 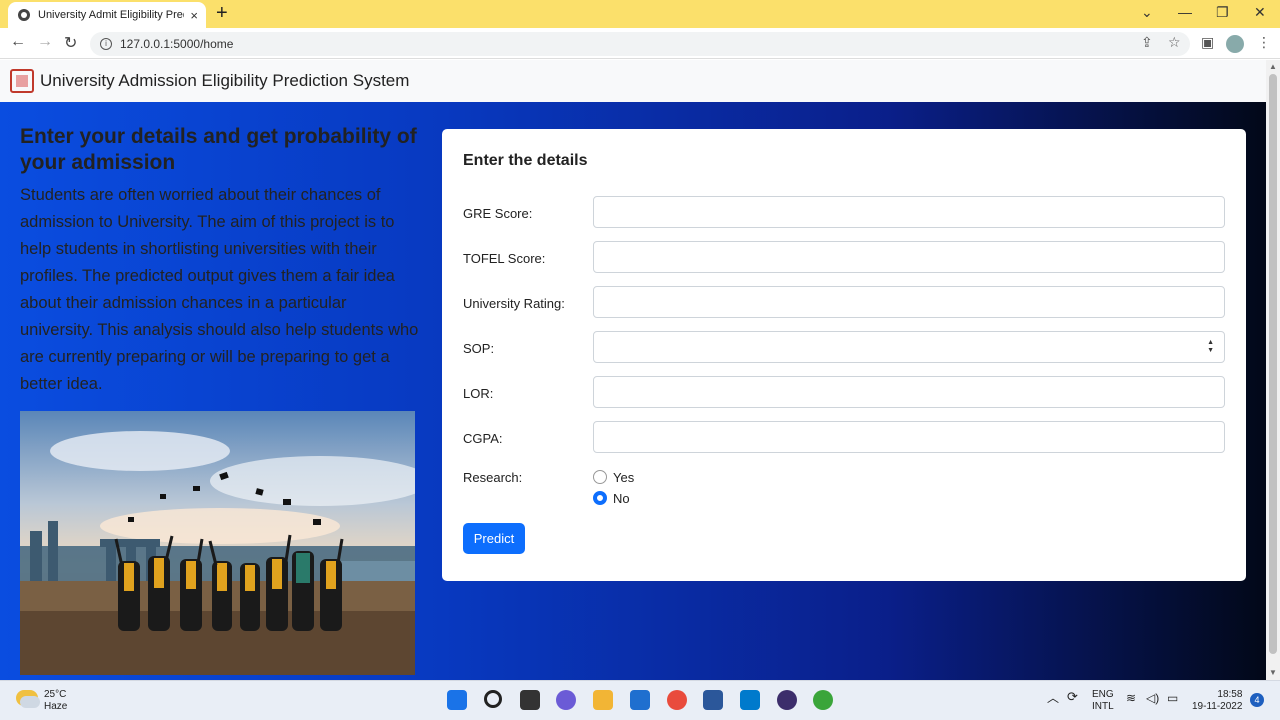 What do you see at coordinates (24, 15) in the screenshot?
I see `globe-icon` at bounding box center [24, 15].